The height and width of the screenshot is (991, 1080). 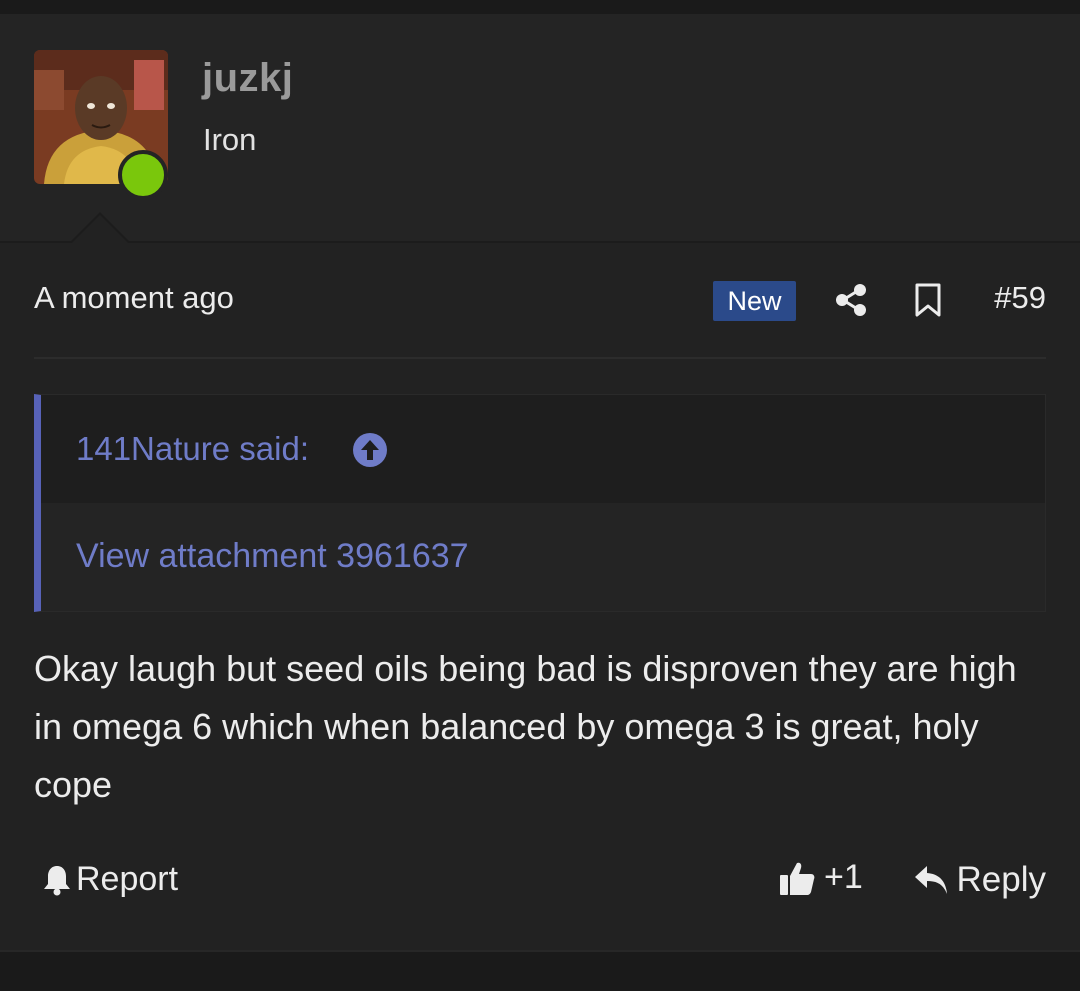 I want to click on next-post-edge, so click(x=540, y=970).